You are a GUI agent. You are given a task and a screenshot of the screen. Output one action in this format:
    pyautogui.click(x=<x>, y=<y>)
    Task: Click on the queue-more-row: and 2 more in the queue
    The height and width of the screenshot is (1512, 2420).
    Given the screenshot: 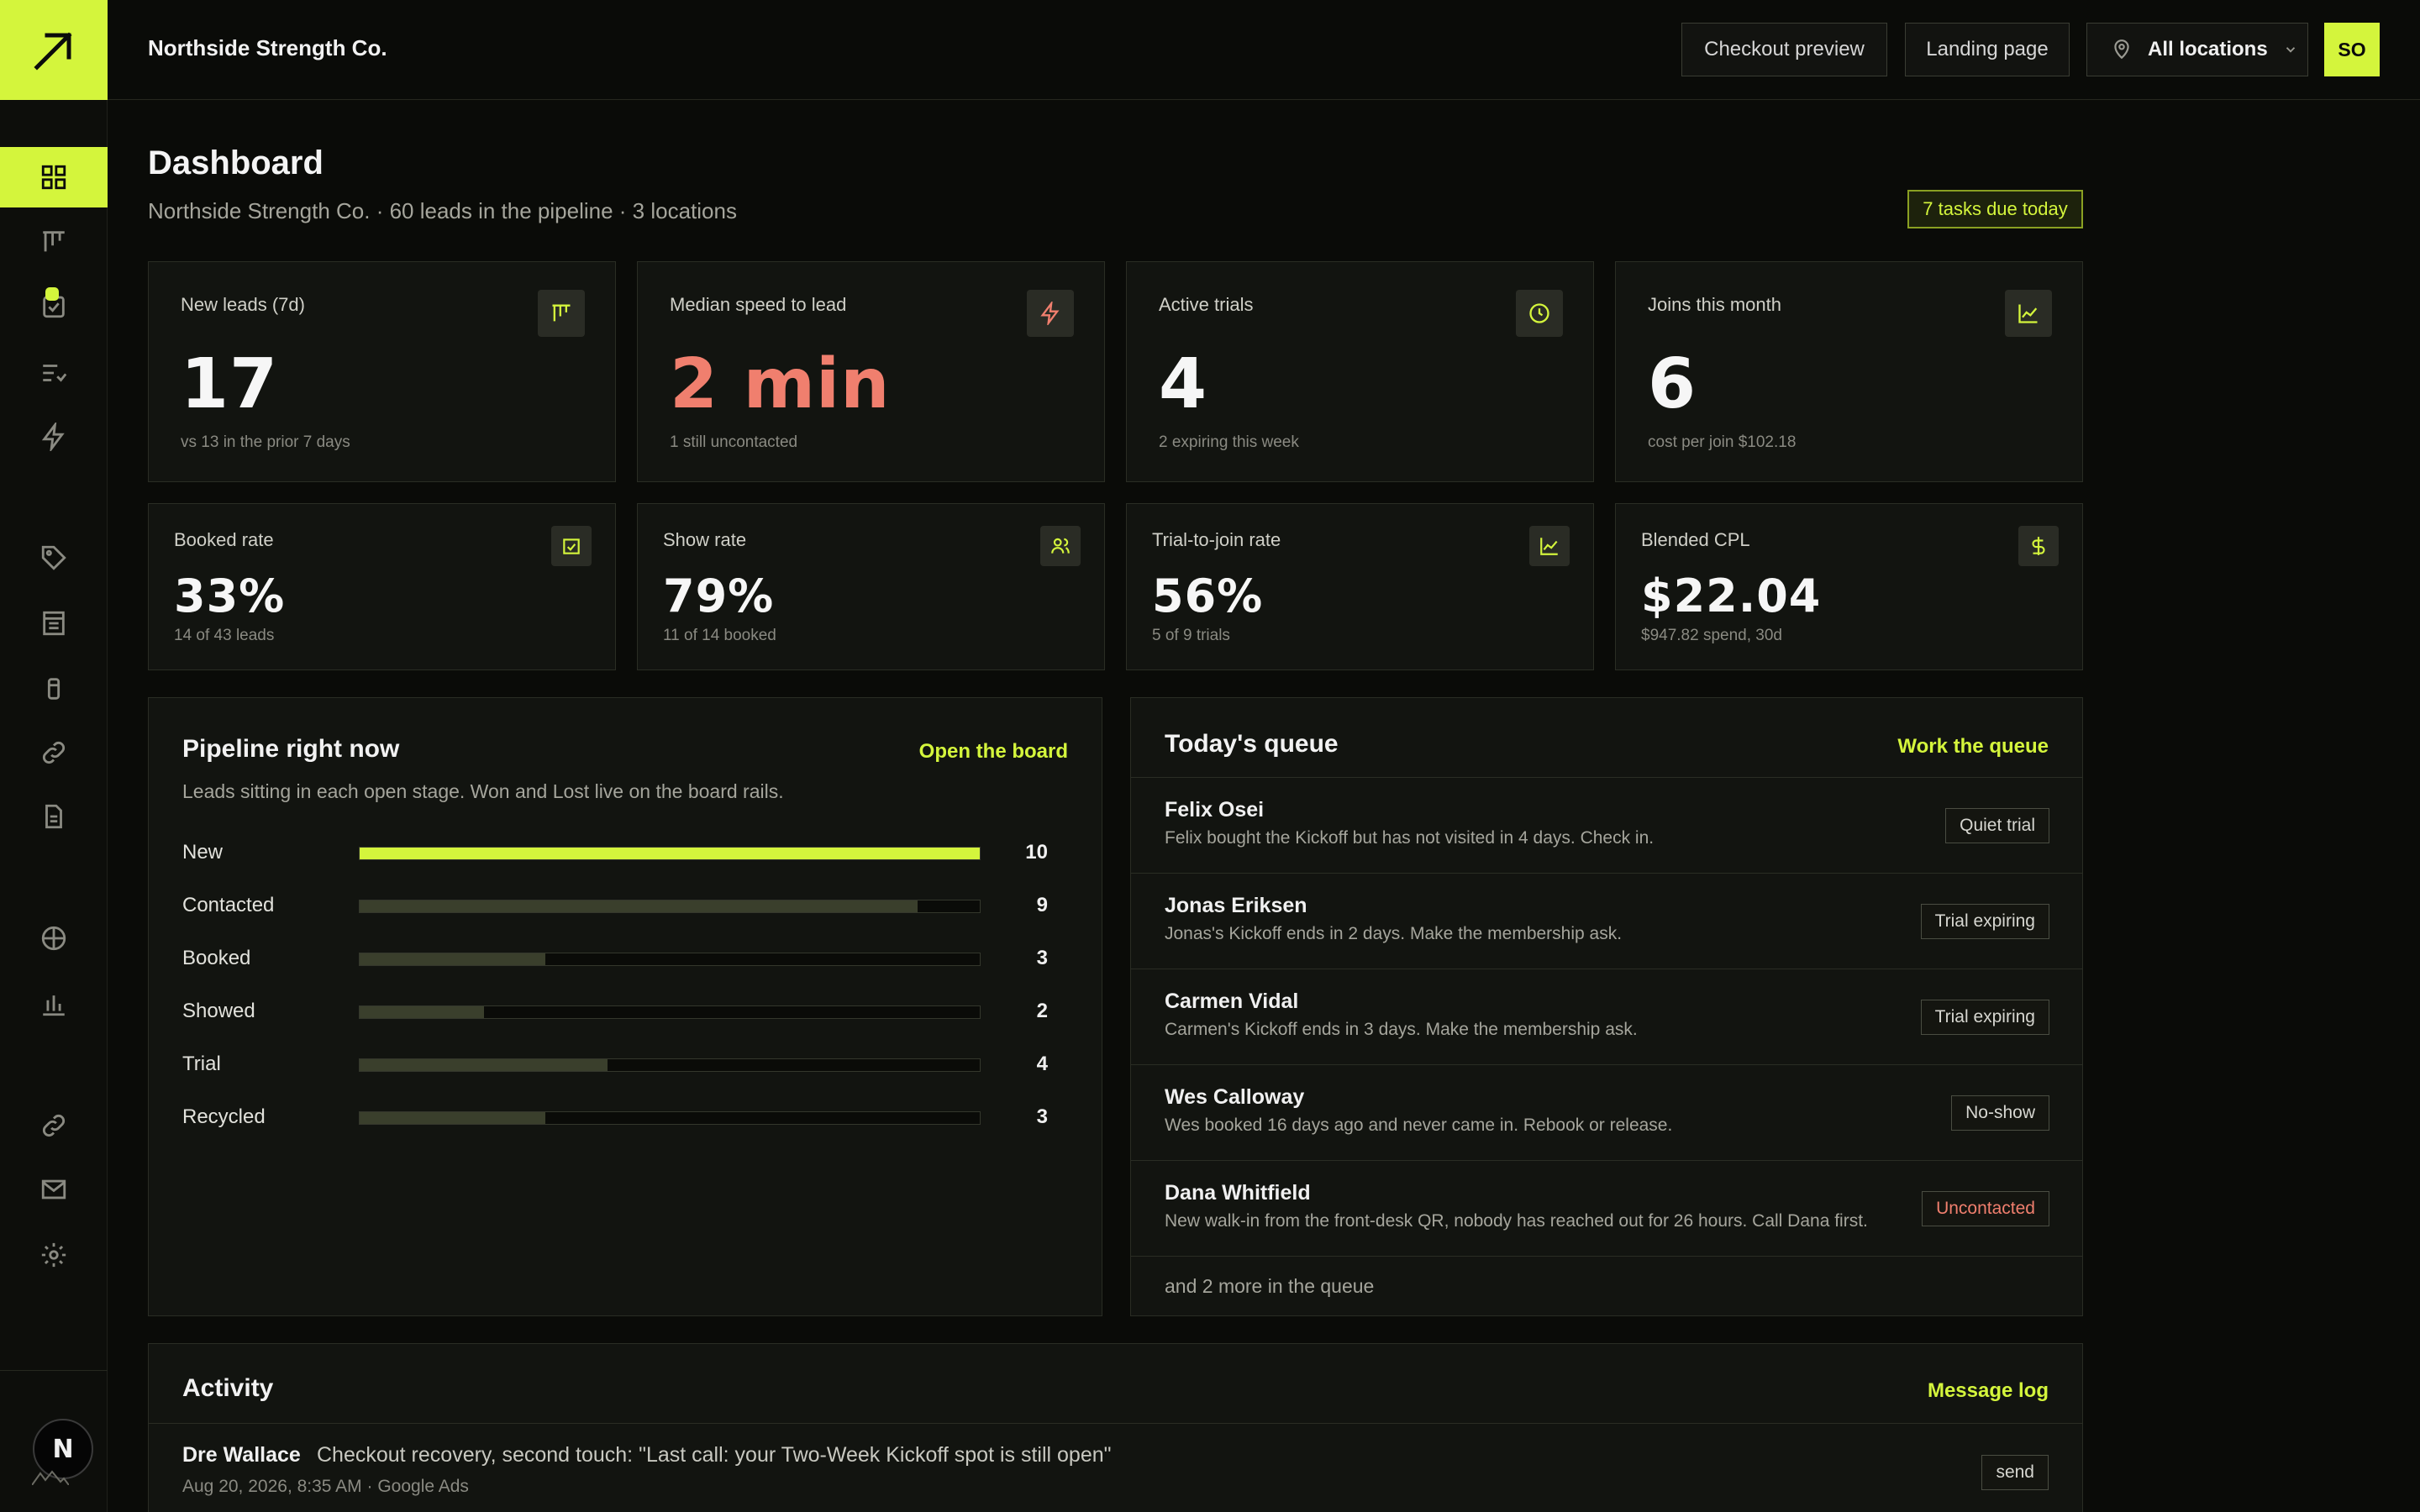 What is the action you would take?
    pyautogui.click(x=1607, y=1285)
    